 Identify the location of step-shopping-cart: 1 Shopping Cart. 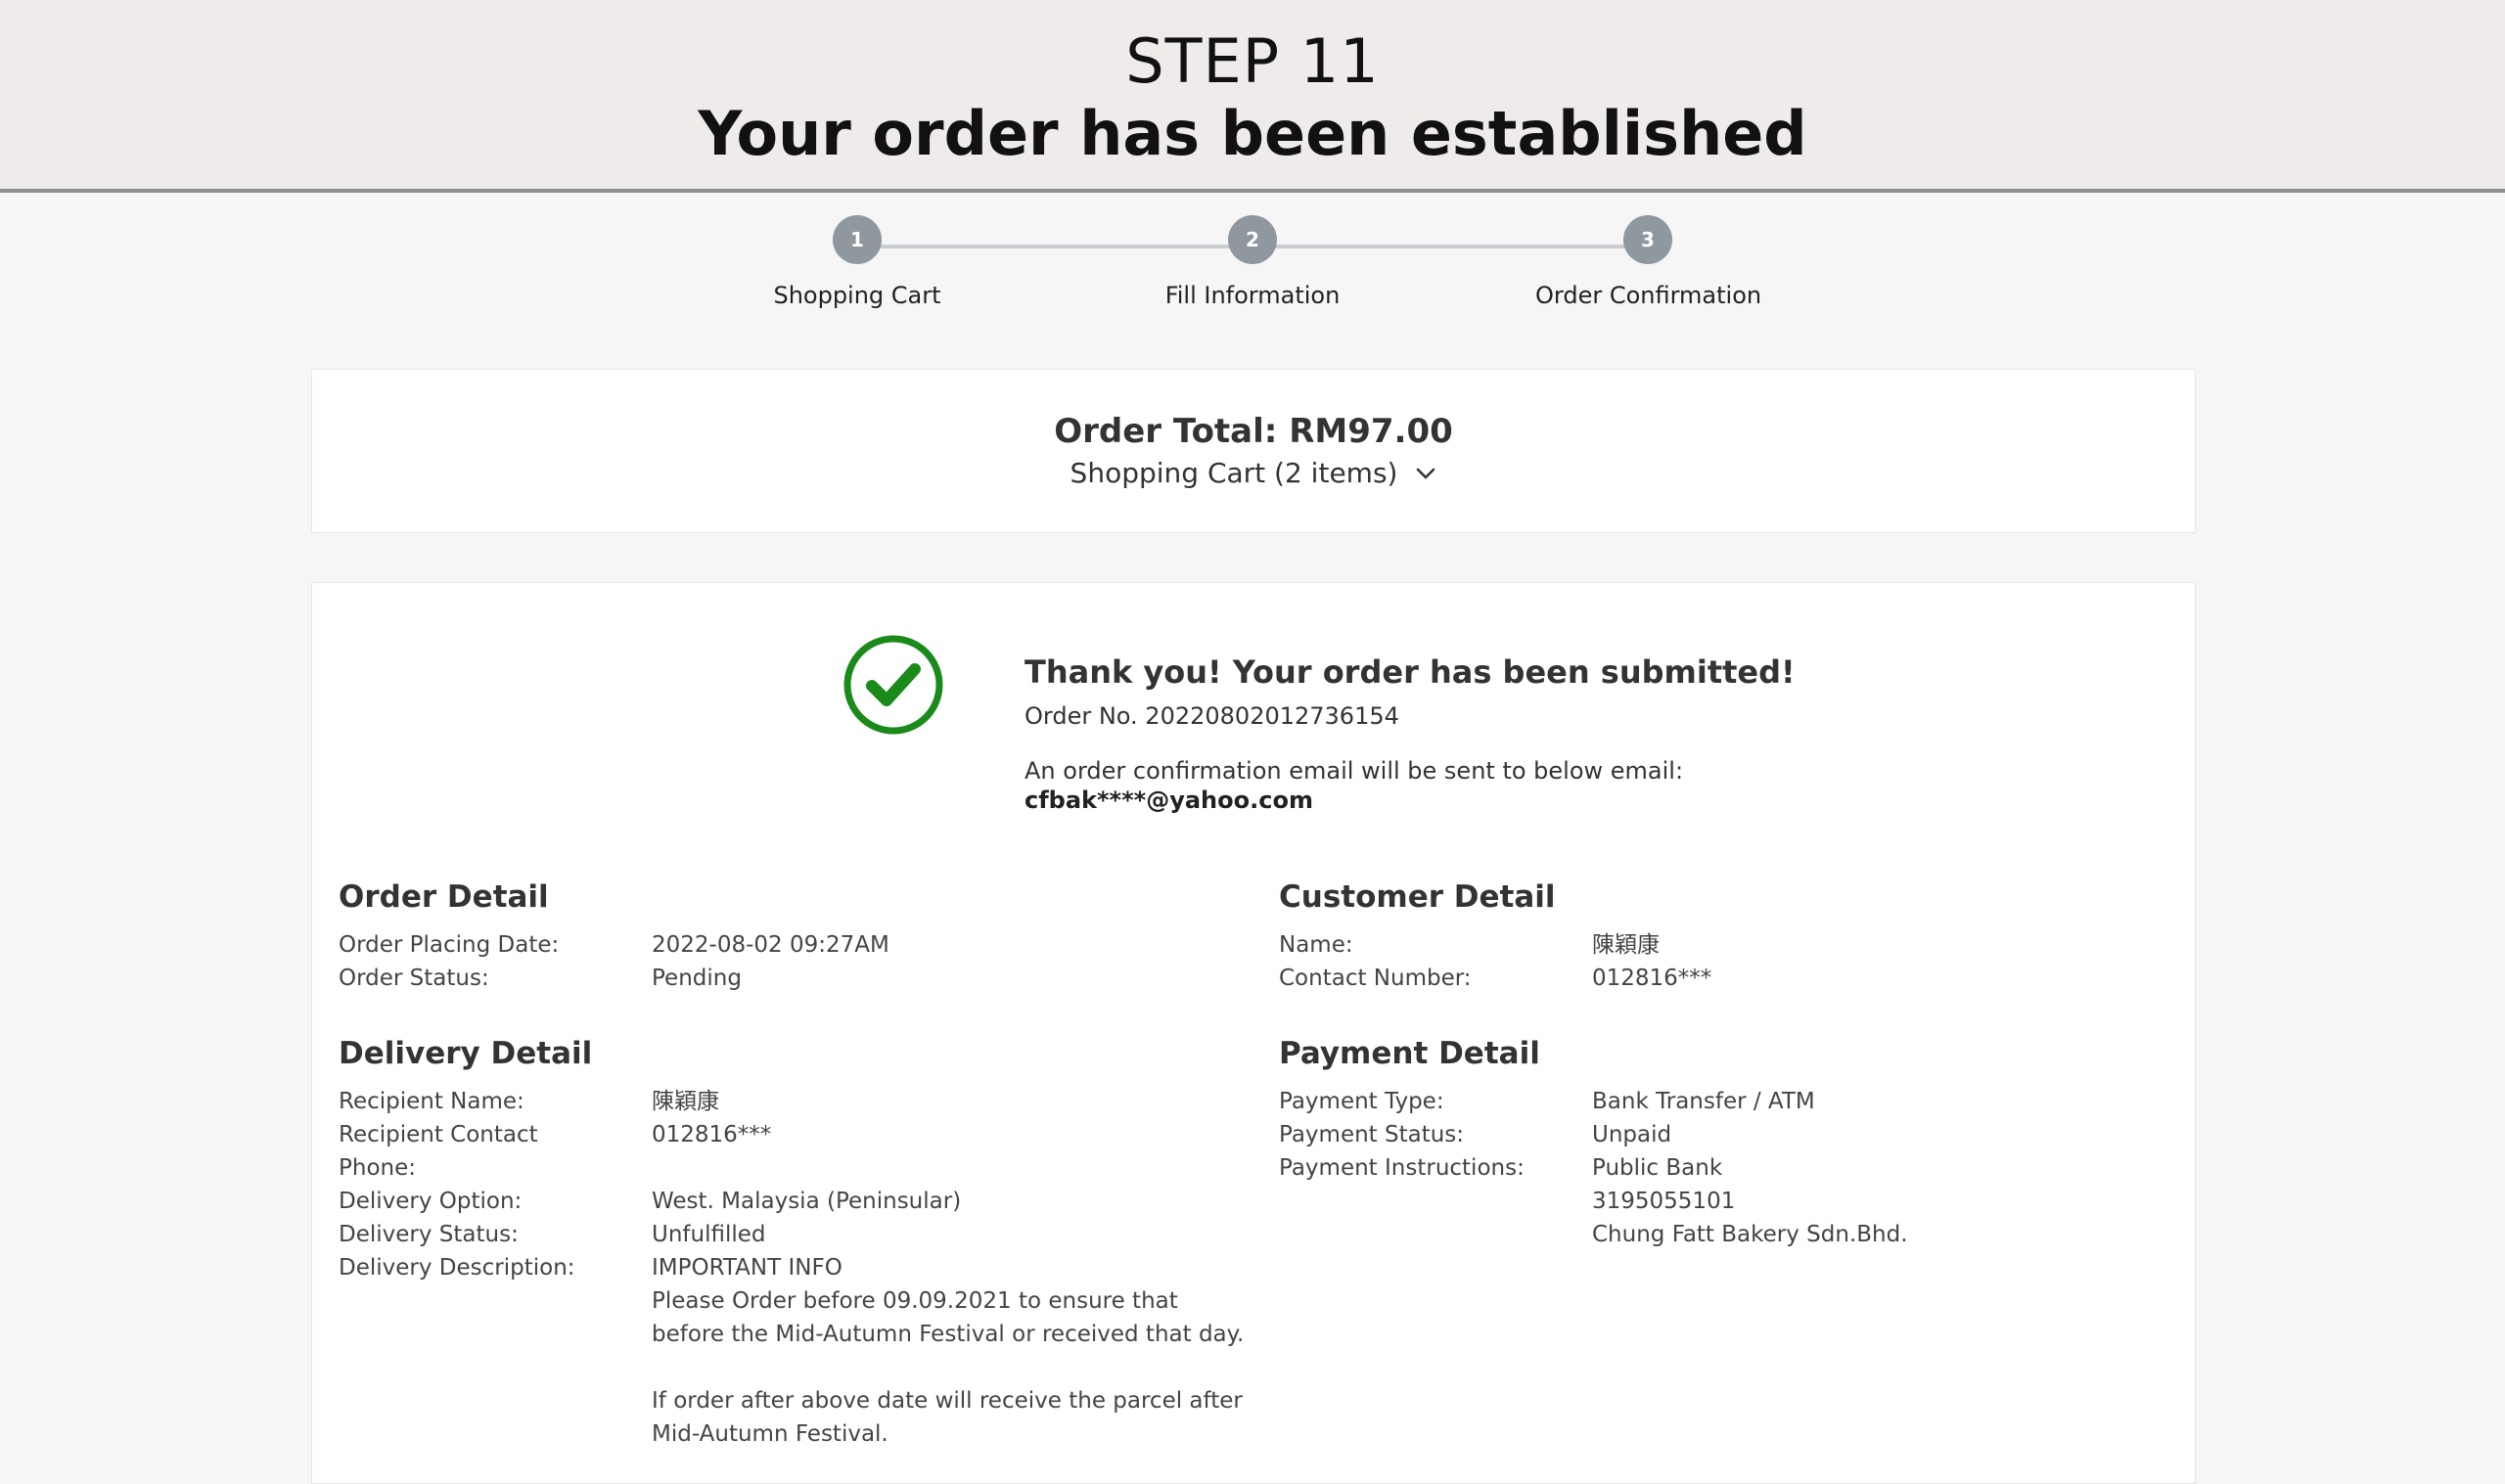
(857, 262).